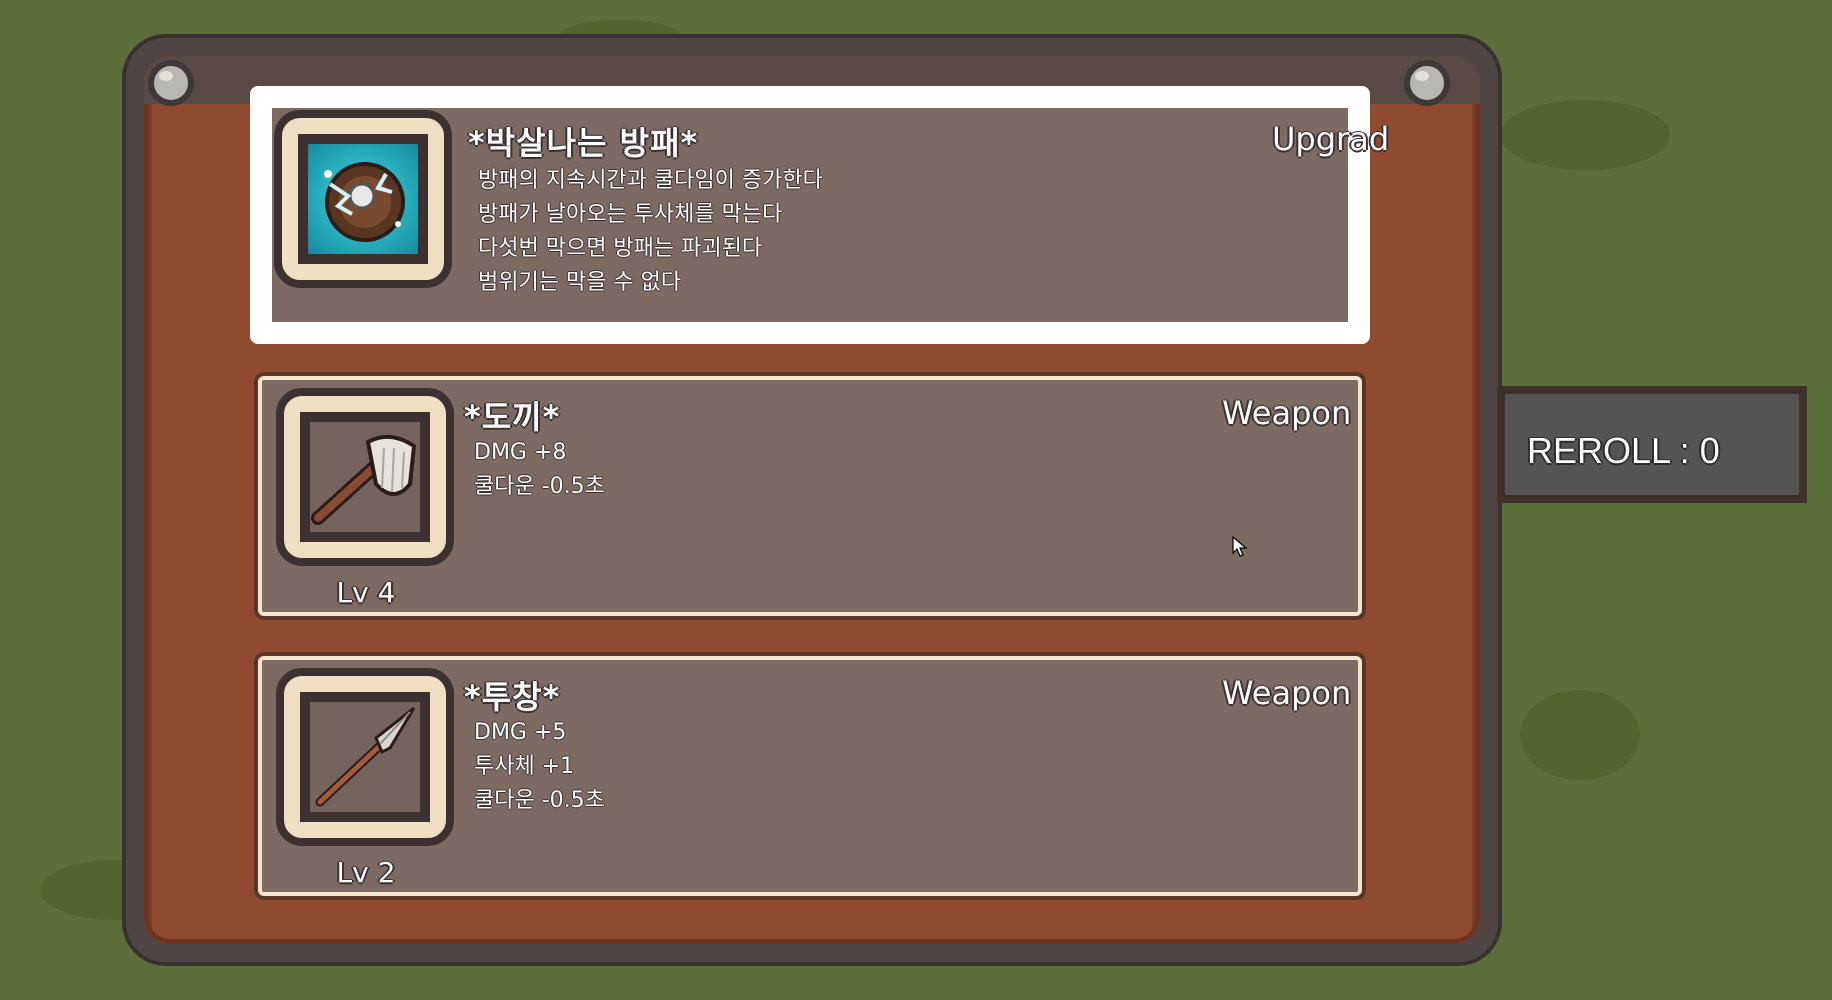 This screenshot has height=1000, width=1832. Describe the element at coordinates (539, 470) in the screenshot. I see `card-description: DMG +8 쿨다운 -0.5초` at that location.